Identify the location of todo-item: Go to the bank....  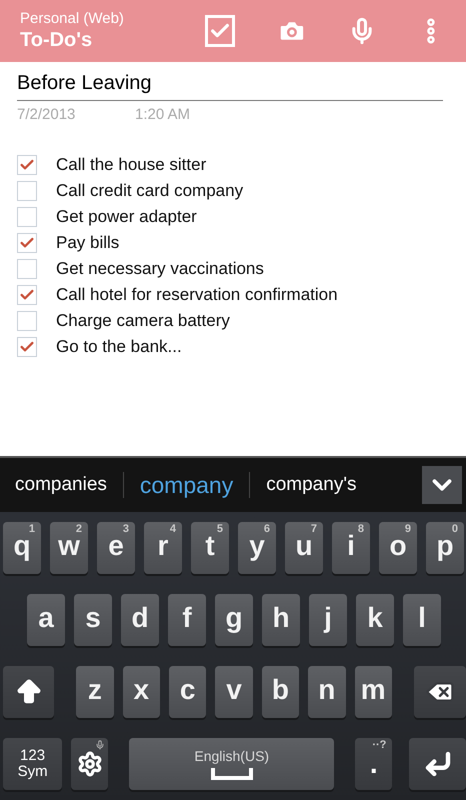
(119, 347).